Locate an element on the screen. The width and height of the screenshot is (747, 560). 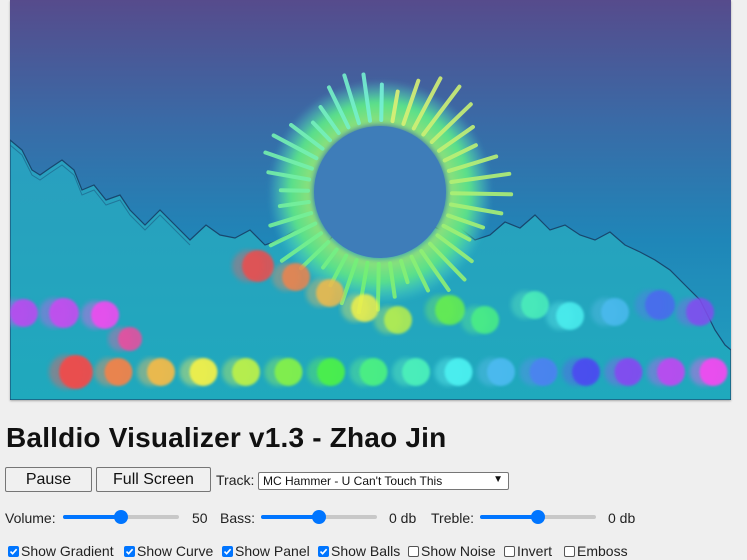
chevron-down-icon: ▼ is located at coordinates (498, 479).